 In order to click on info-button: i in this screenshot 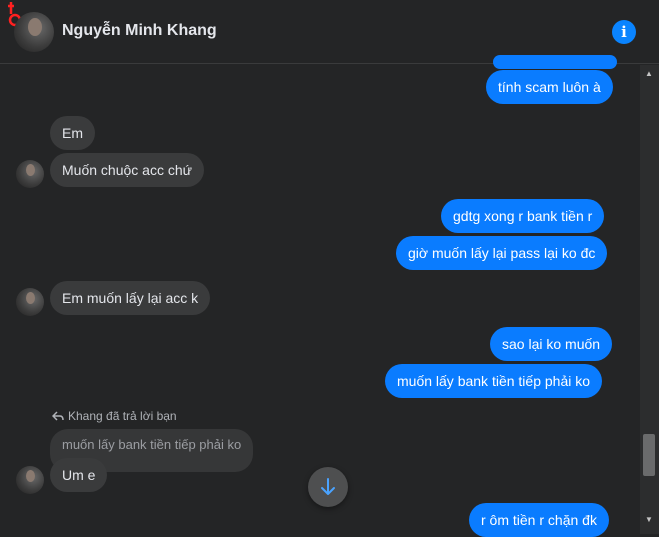, I will do `click(624, 32)`.